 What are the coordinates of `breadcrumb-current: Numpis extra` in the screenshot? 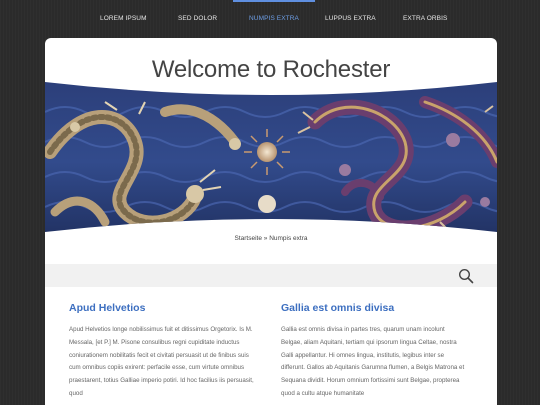 It's located at (288, 238).